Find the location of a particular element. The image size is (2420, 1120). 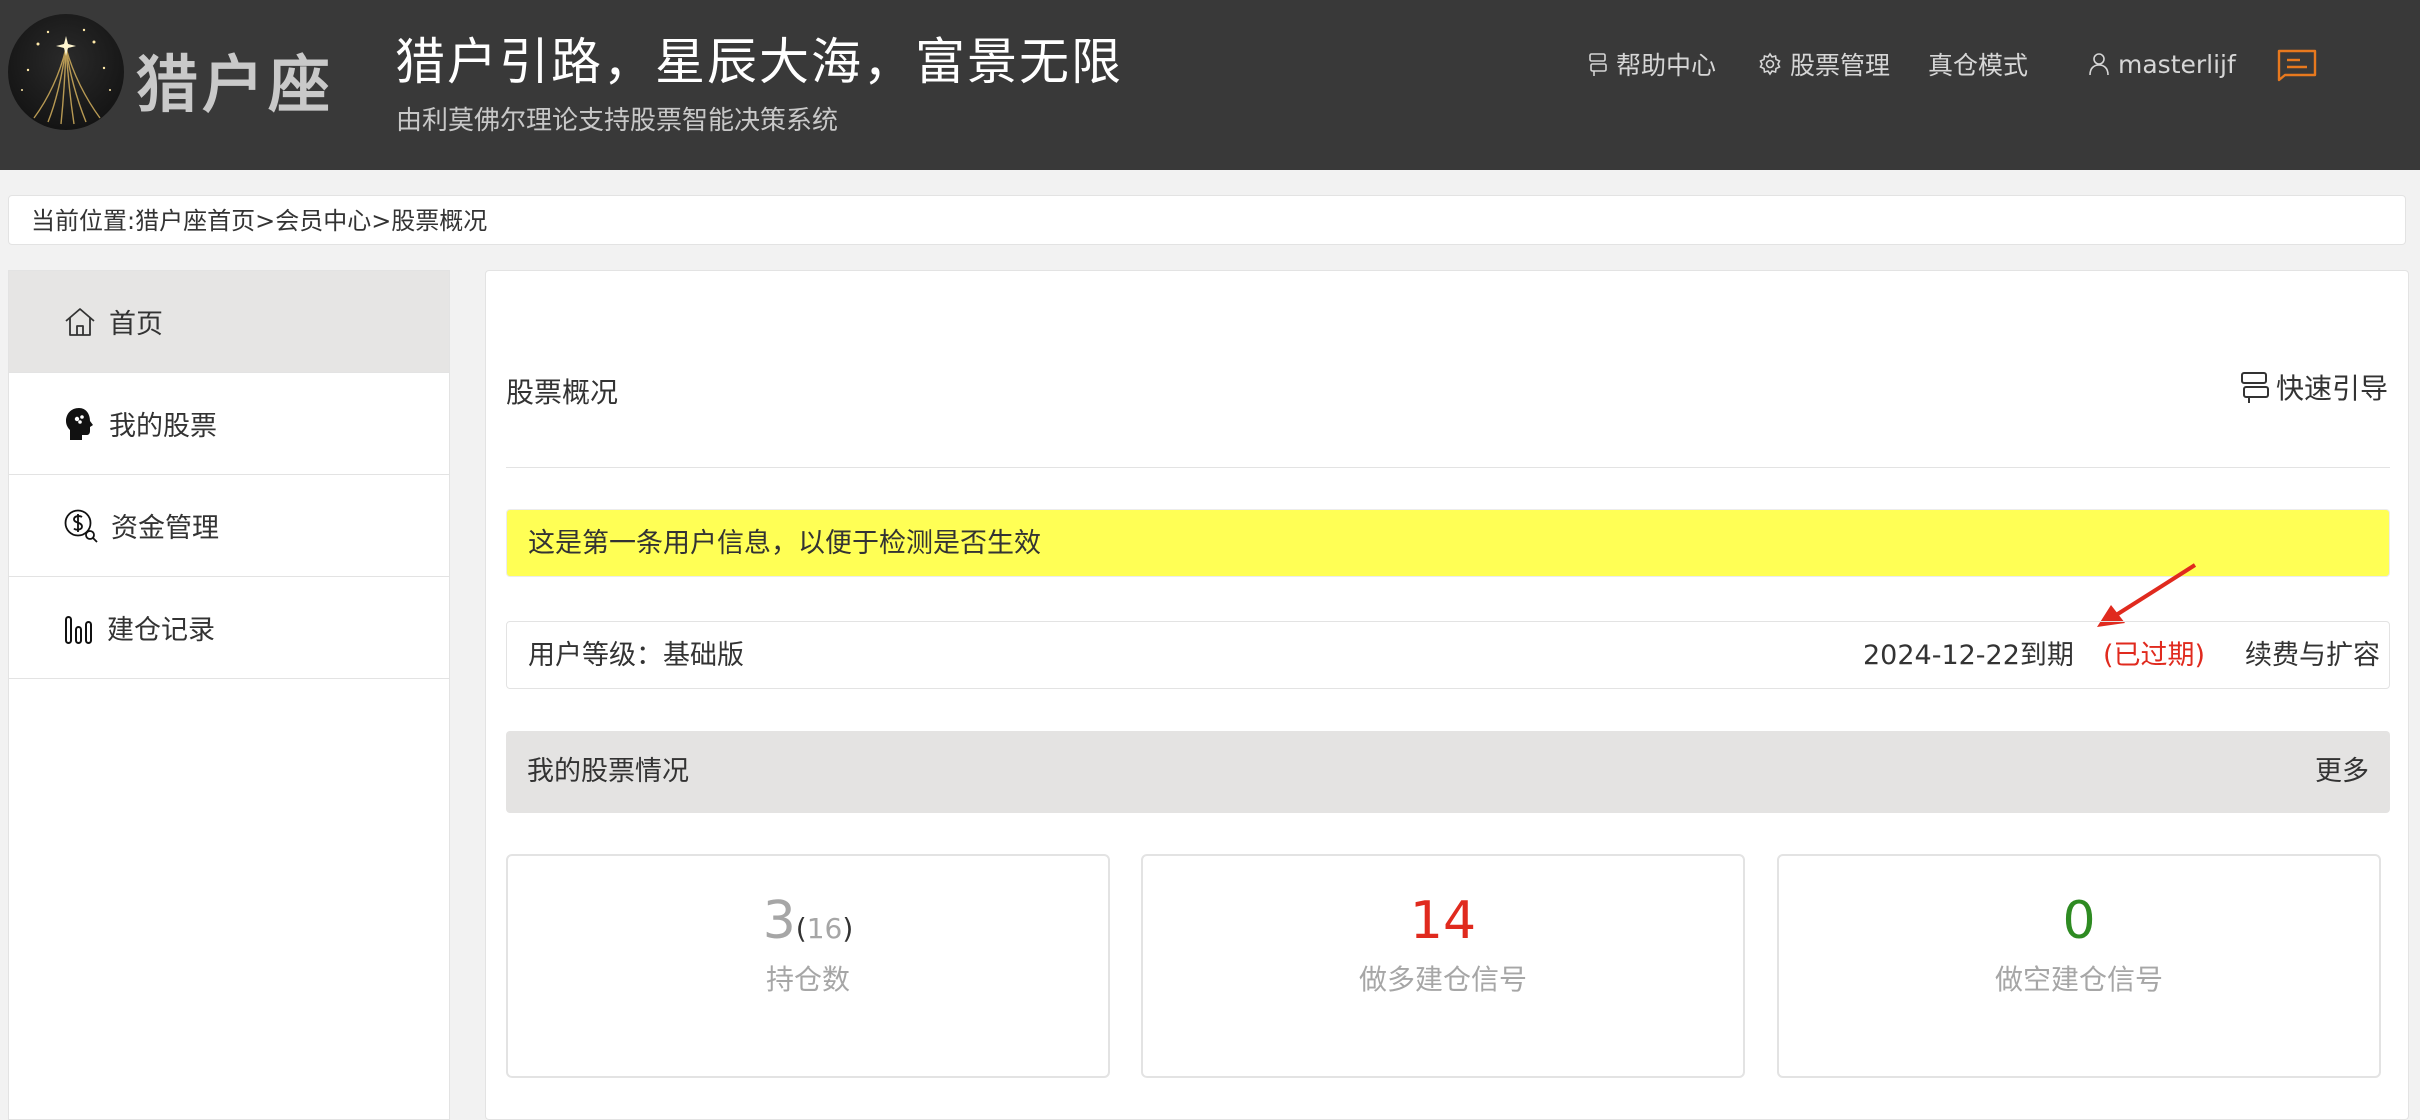

stock-section-header: 我的股票情况 更多 is located at coordinates (1448, 772).